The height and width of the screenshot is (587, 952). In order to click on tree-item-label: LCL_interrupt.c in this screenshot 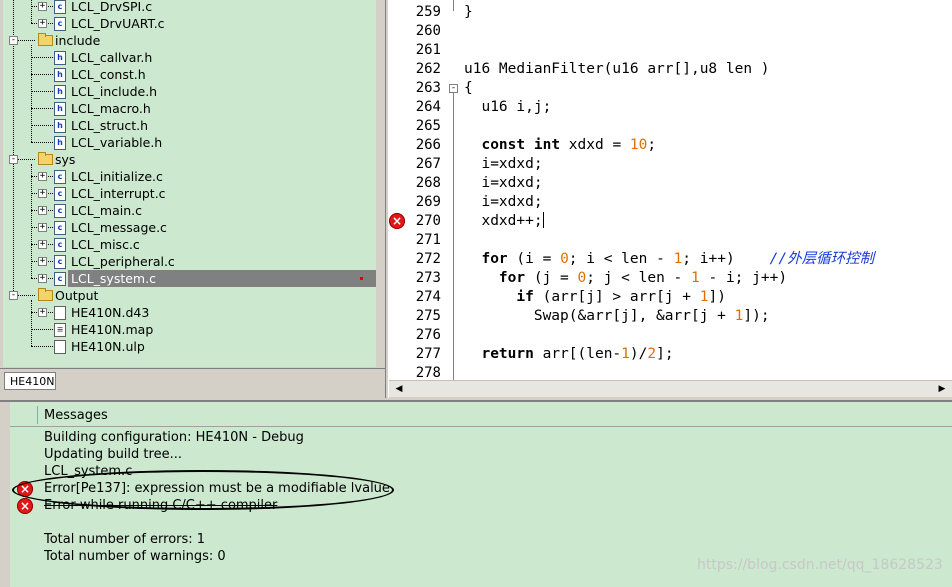, I will do `click(118, 193)`.